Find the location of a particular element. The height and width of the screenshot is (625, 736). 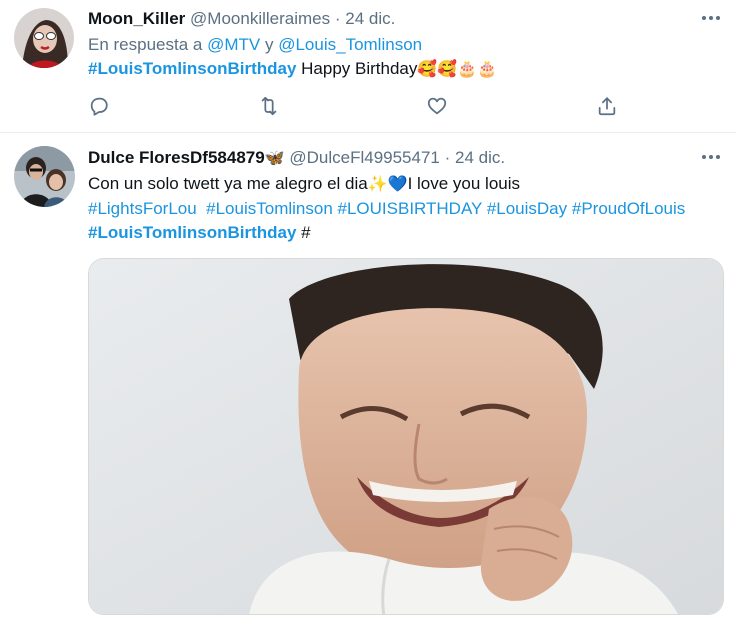

trailing-text: # is located at coordinates (306, 232).